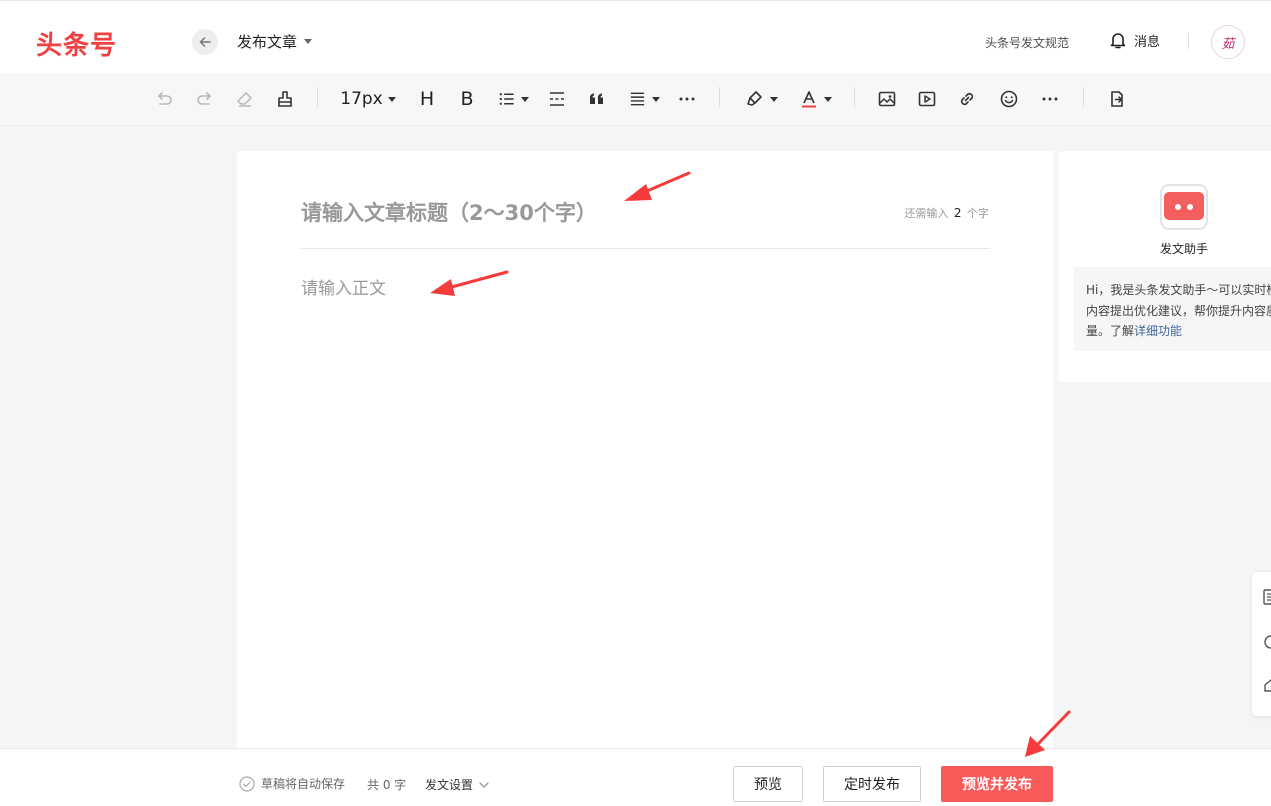  I want to click on list-button, so click(513, 99).